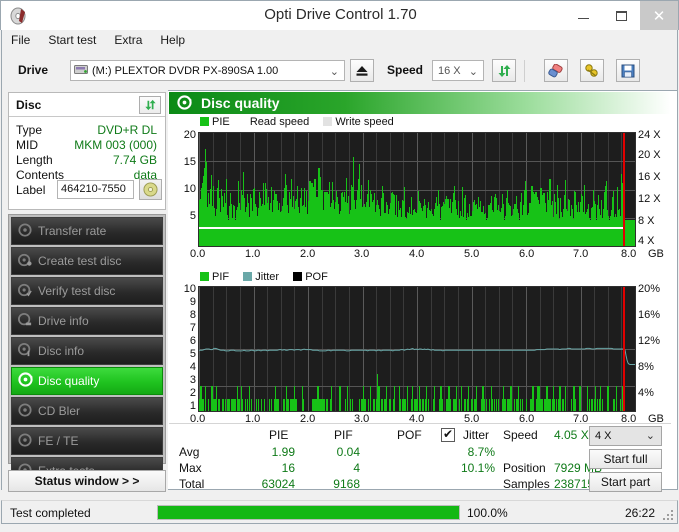 The height and width of the screenshot is (532, 679). Describe the element at coordinates (190, 468) in the screenshot. I see `stats-row-max-label: Max` at that location.